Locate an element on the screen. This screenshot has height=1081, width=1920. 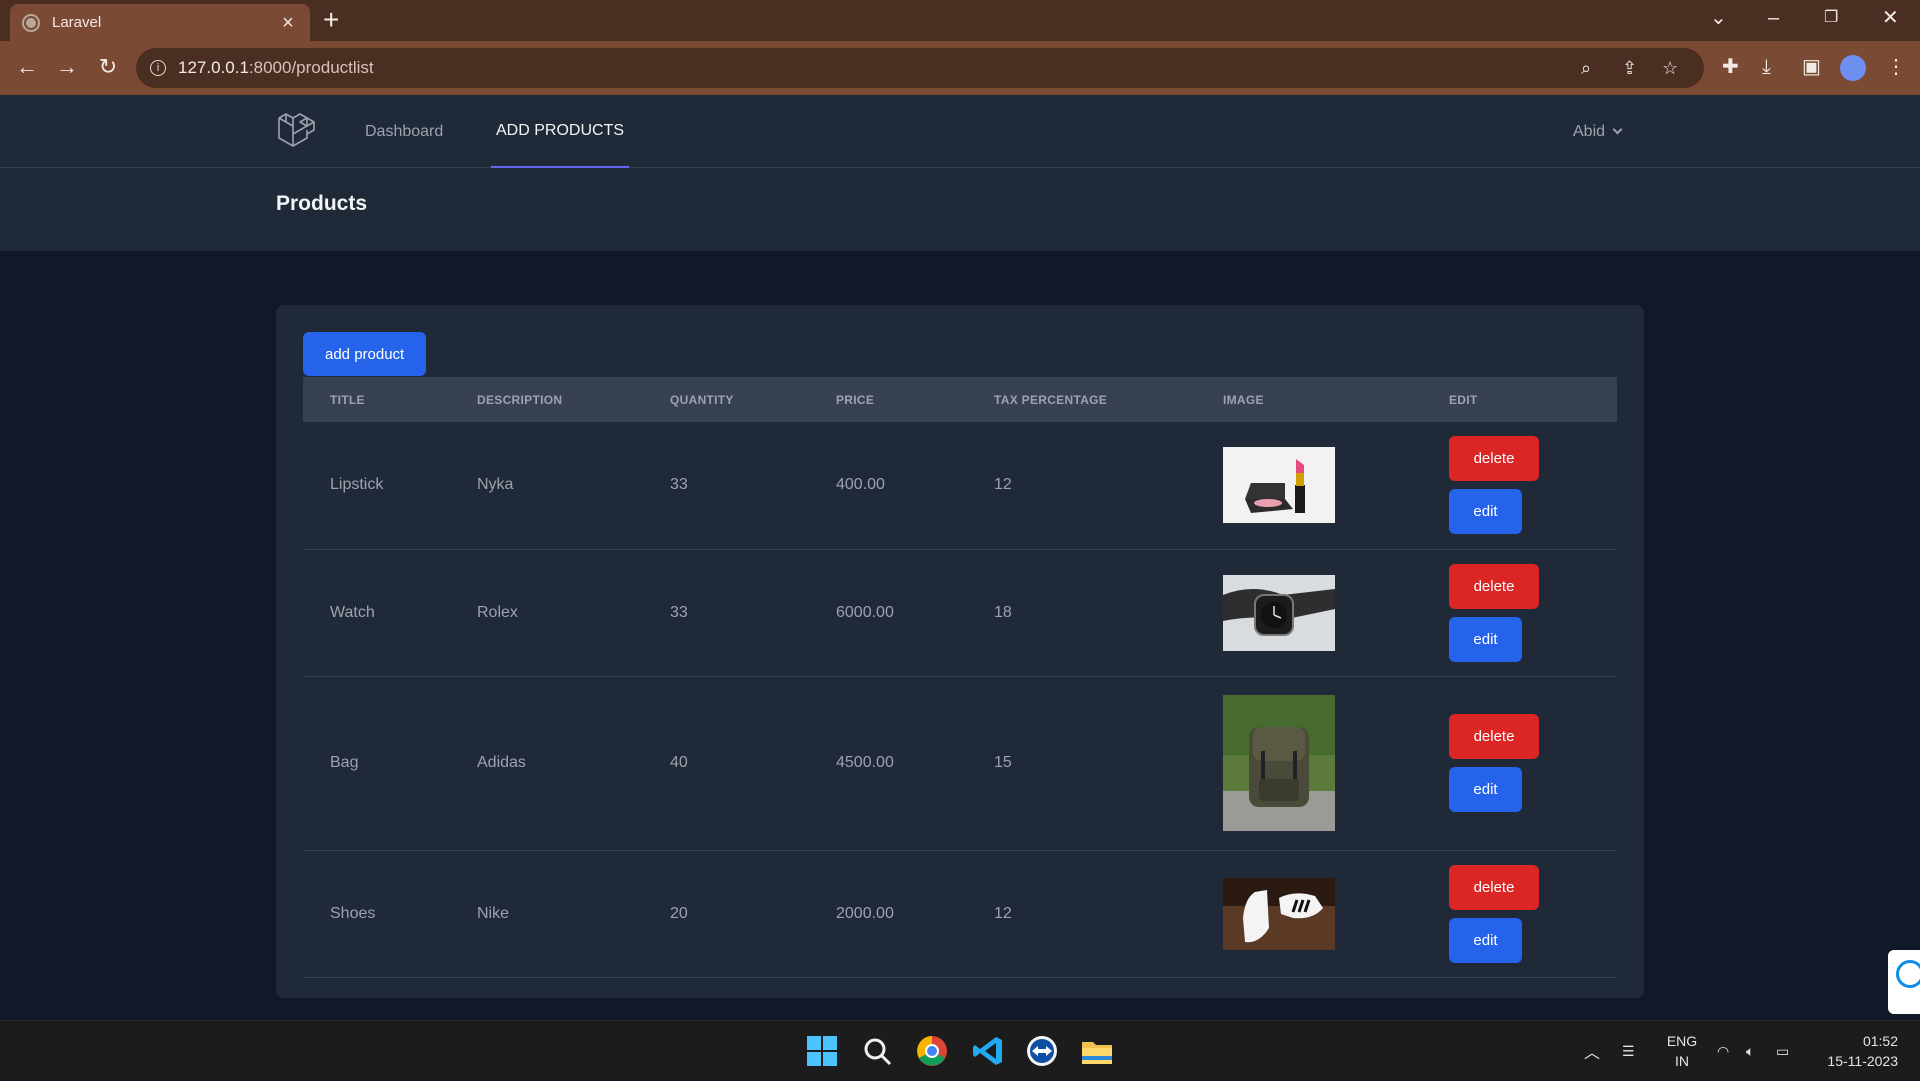
file-explorer-icon is located at coordinates (1097, 1051).